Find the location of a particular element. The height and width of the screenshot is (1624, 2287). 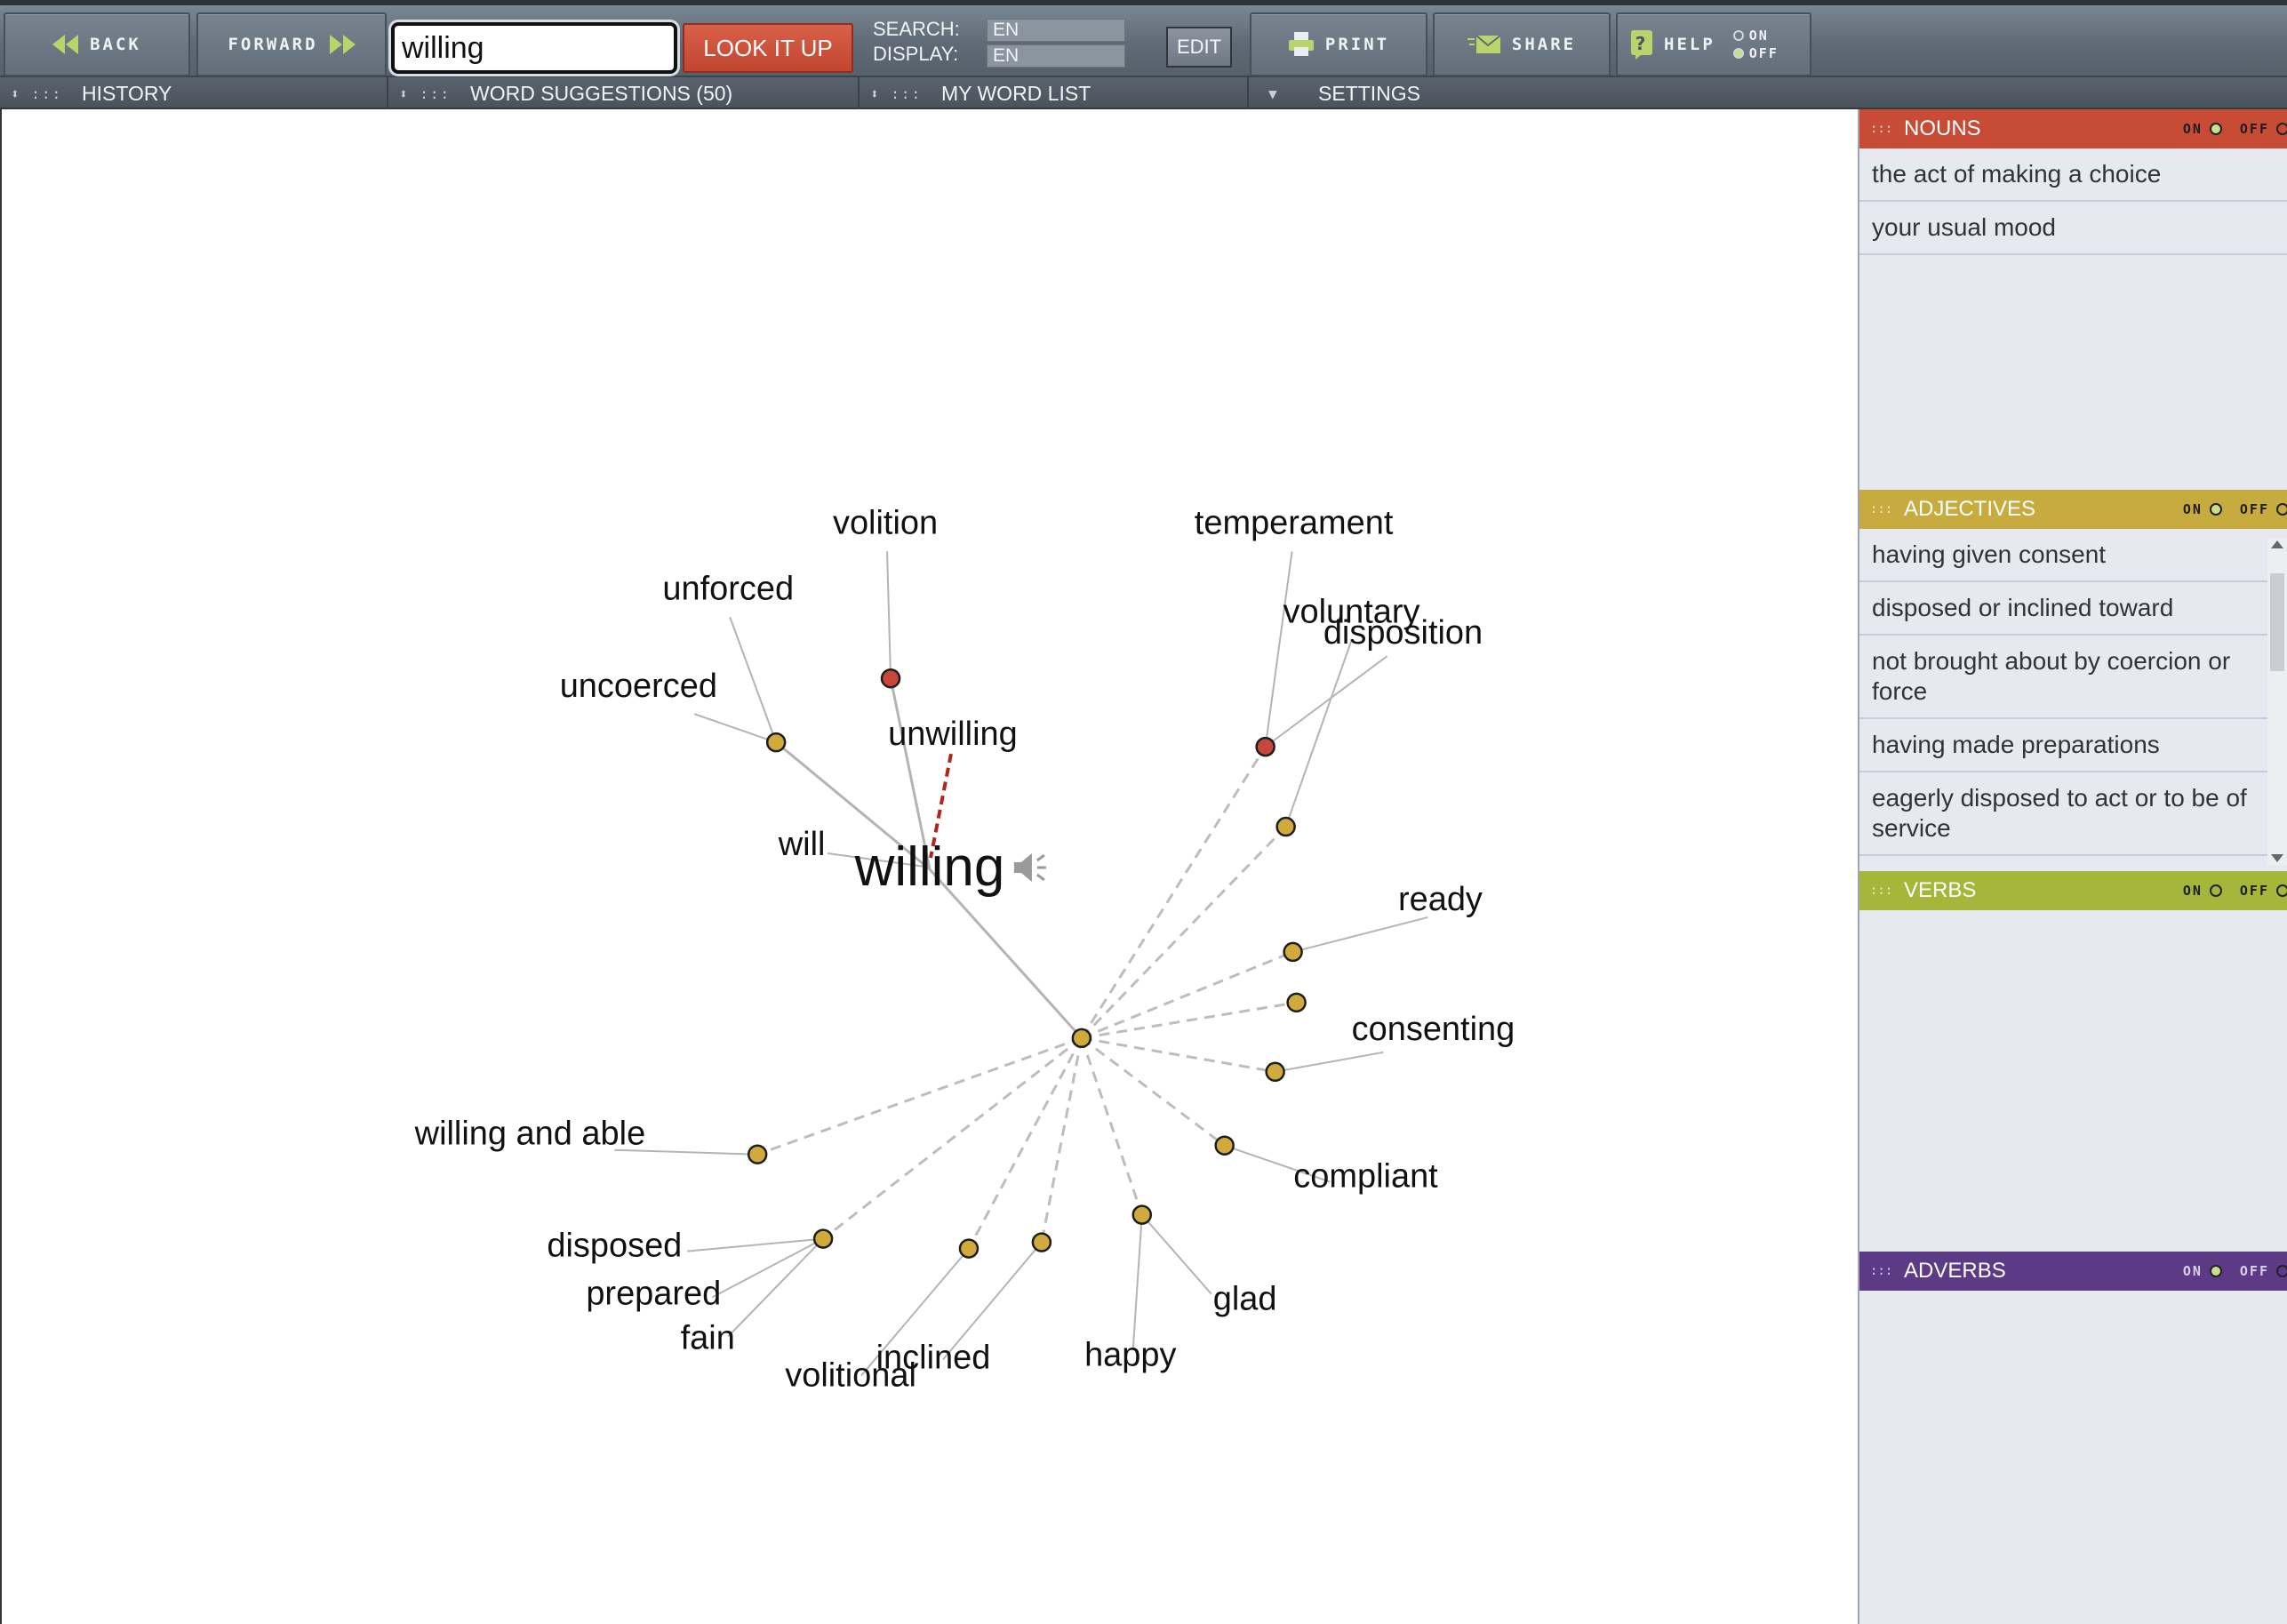

adjective-definition-item: having given consent is located at coordinates (2063, 555).